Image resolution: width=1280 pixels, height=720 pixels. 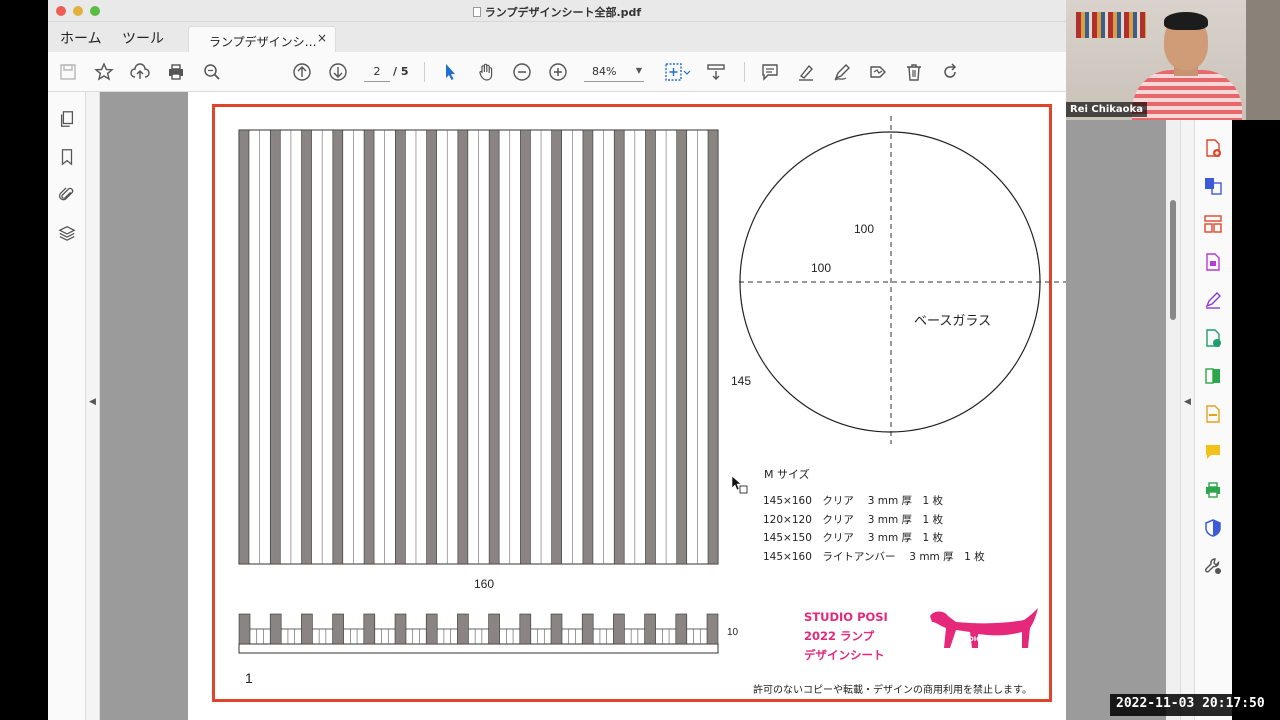 What do you see at coordinates (1214, 491) in the screenshot?
I see `print-production-tool` at bounding box center [1214, 491].